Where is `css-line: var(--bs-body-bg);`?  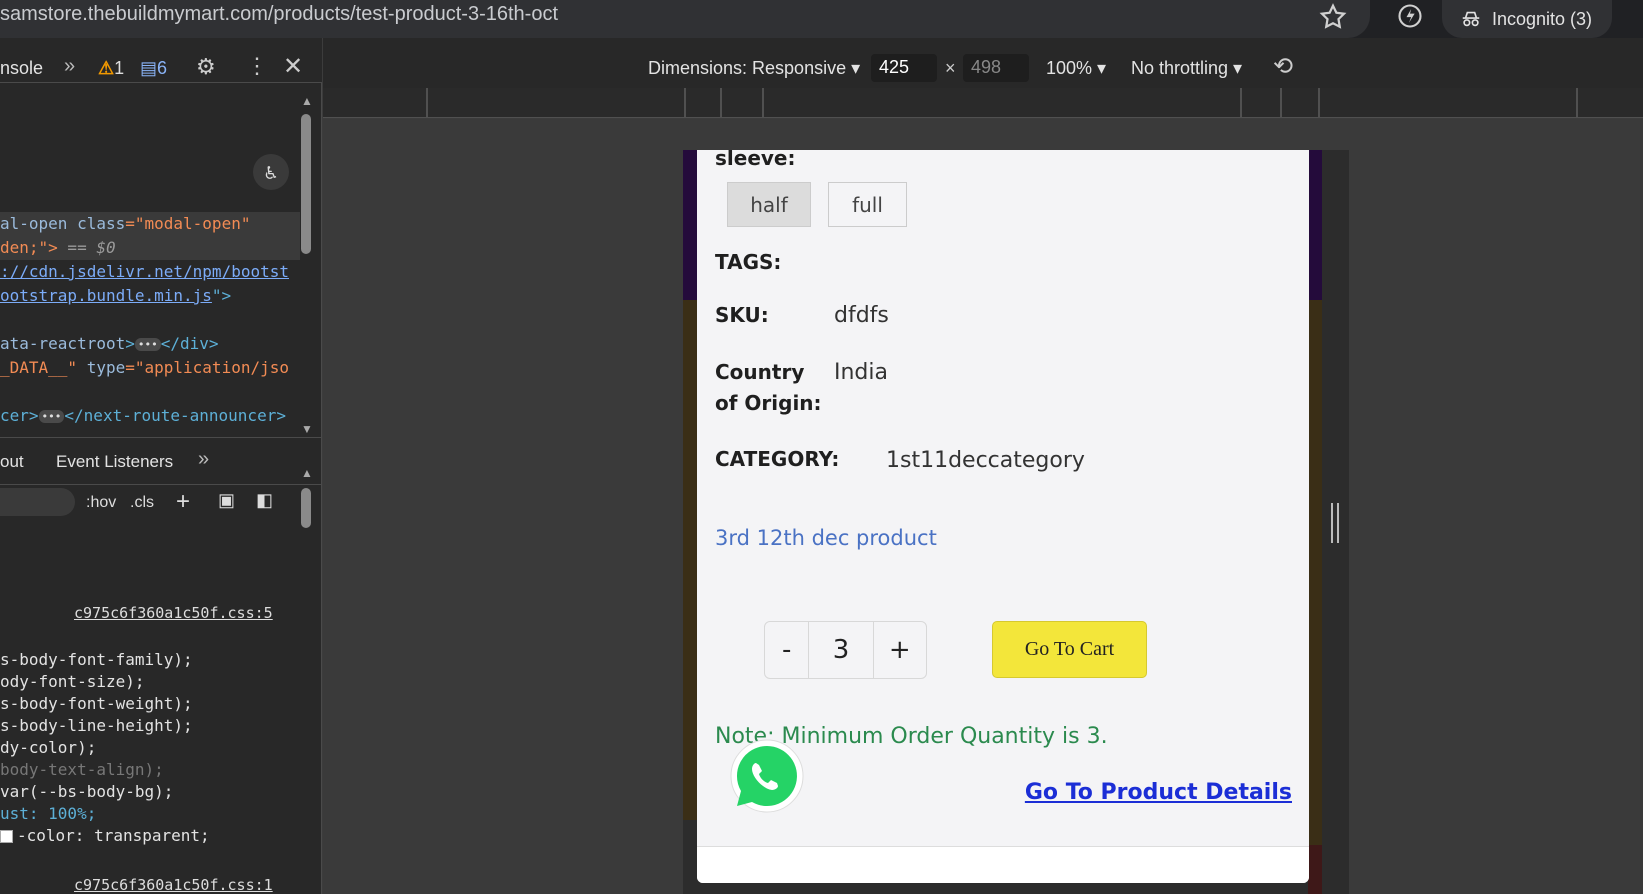
css-line: var(--bs-body-bg); is located at coordinates (86, 791).